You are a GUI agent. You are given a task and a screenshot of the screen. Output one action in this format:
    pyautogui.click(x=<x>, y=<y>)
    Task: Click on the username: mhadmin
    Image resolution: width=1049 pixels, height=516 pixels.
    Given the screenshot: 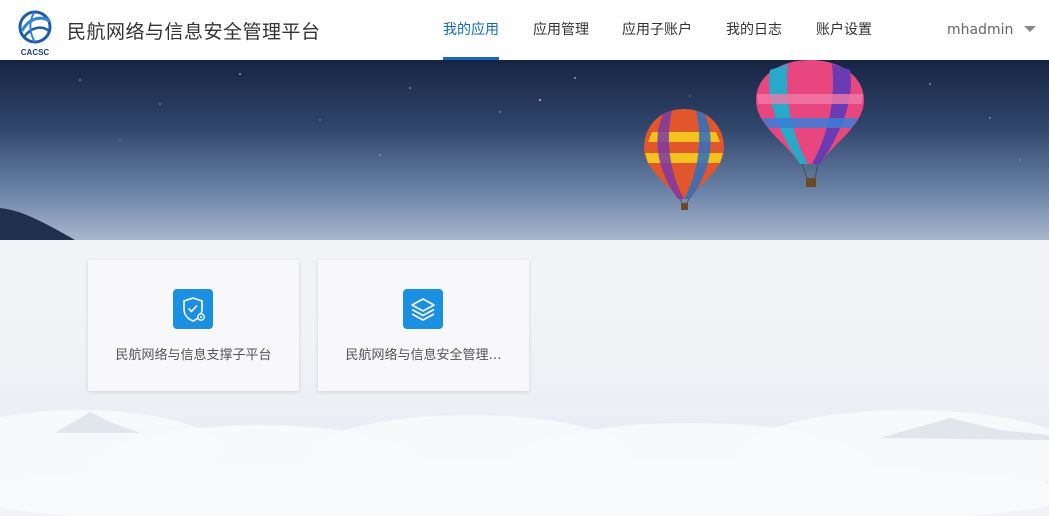 What is the action you would take?
    pyautogui.click(x=980, y=30)
    